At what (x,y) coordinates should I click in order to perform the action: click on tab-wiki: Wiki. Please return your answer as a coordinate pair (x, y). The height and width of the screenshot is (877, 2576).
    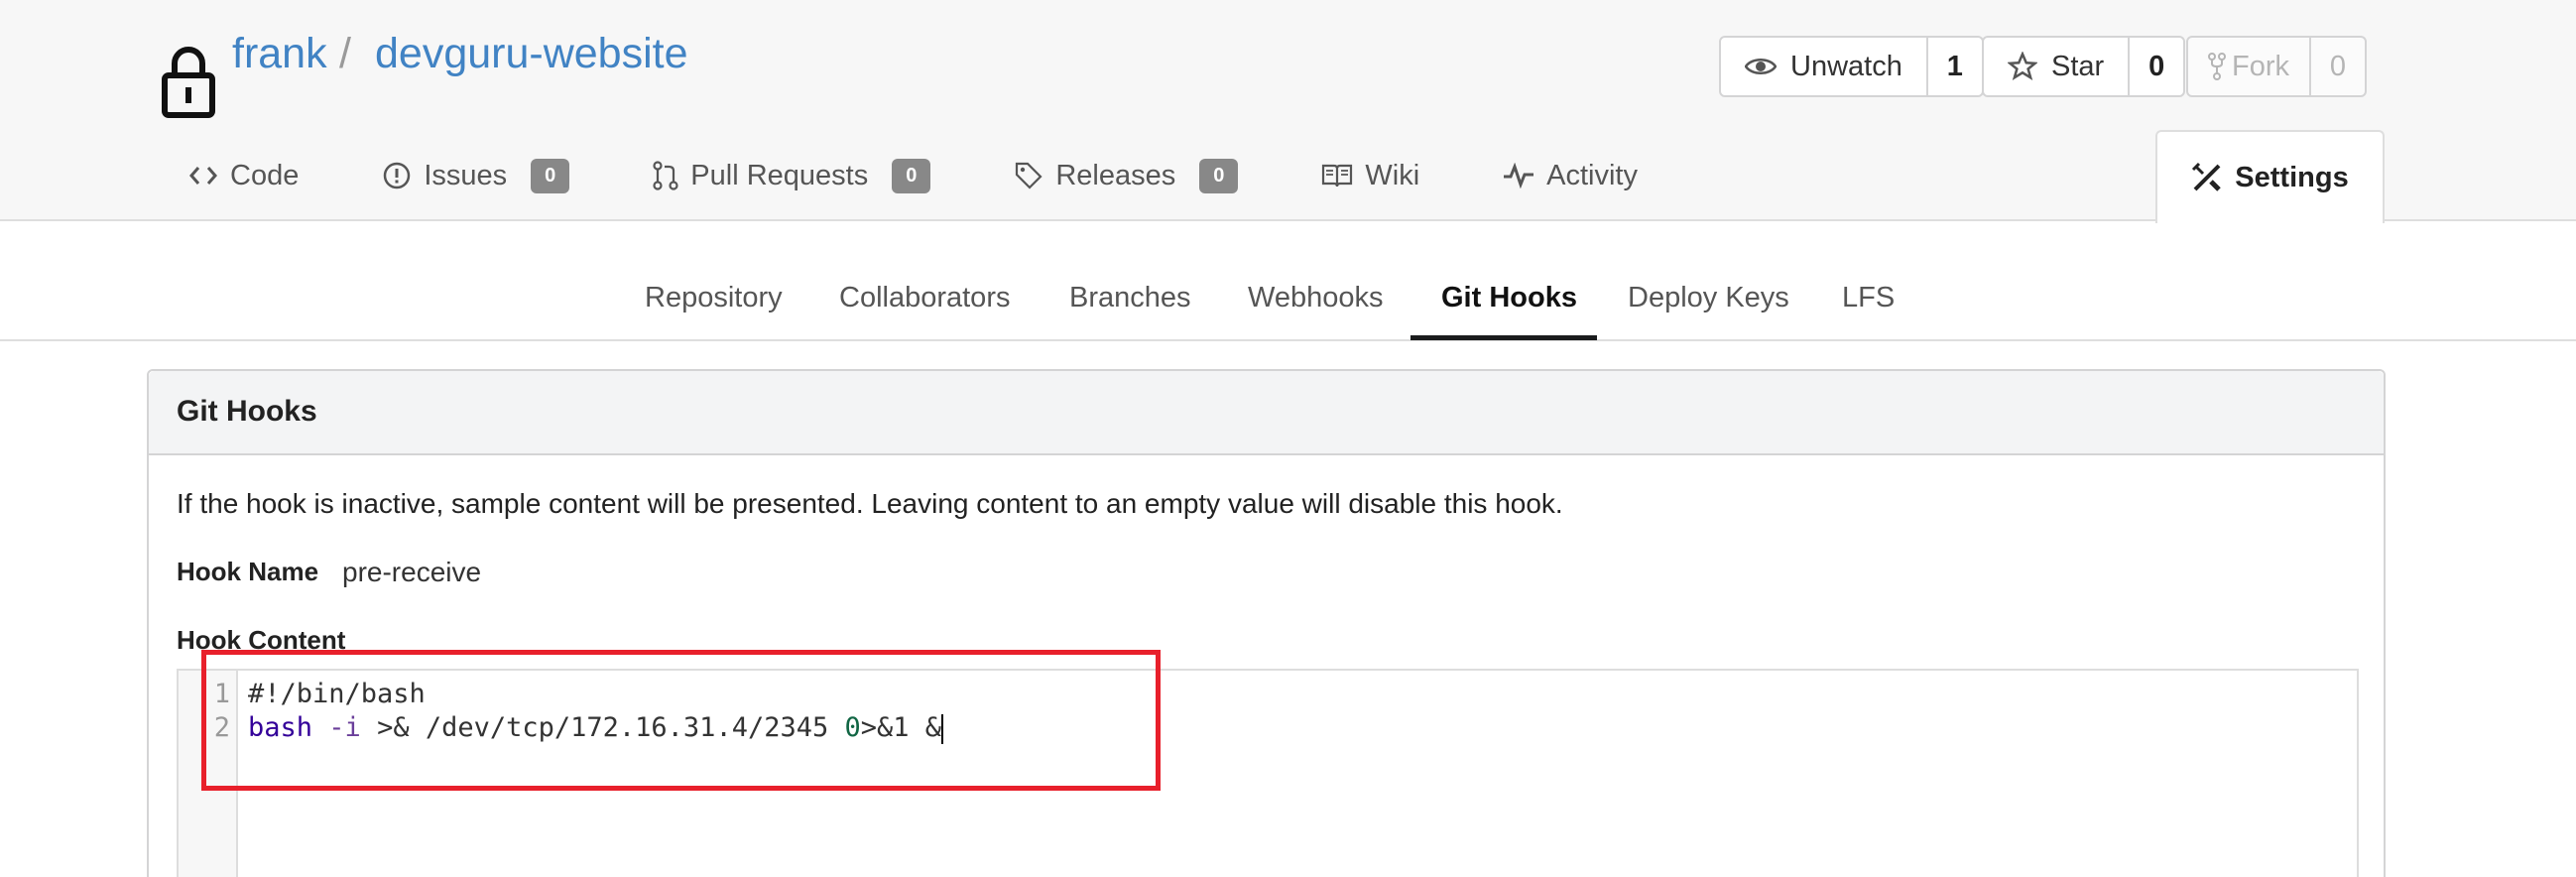
    Looking at the image, I should click on (1370, 176).